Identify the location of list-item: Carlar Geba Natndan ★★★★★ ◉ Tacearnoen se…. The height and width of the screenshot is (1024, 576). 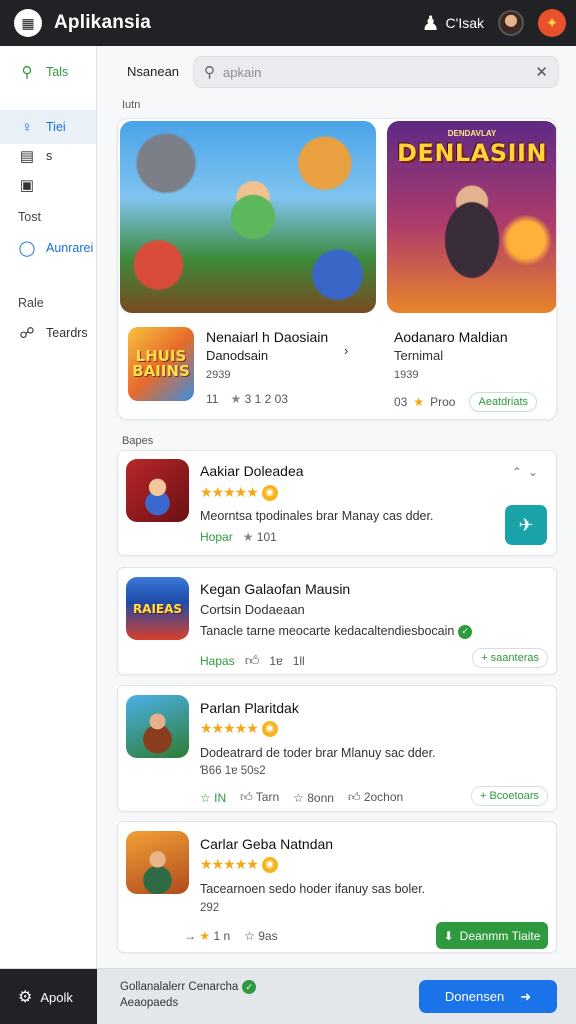
(337, 887).